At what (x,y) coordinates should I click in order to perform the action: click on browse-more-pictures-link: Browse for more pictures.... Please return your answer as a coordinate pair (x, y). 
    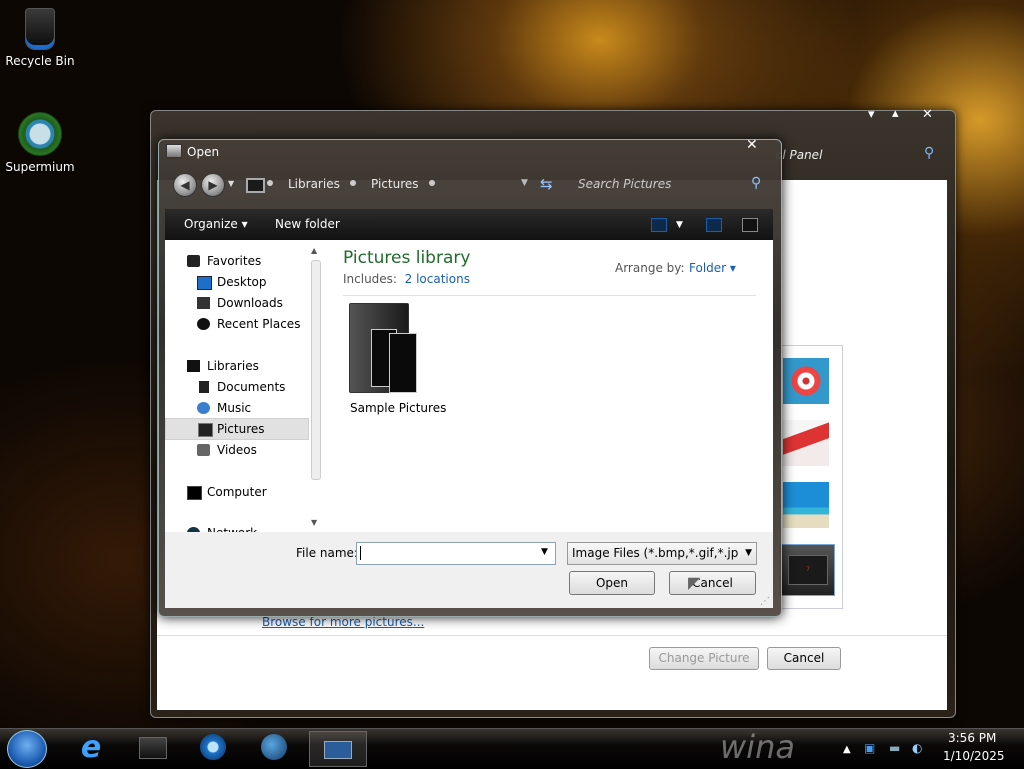
    Looking at the image, I should click on (343, 622).